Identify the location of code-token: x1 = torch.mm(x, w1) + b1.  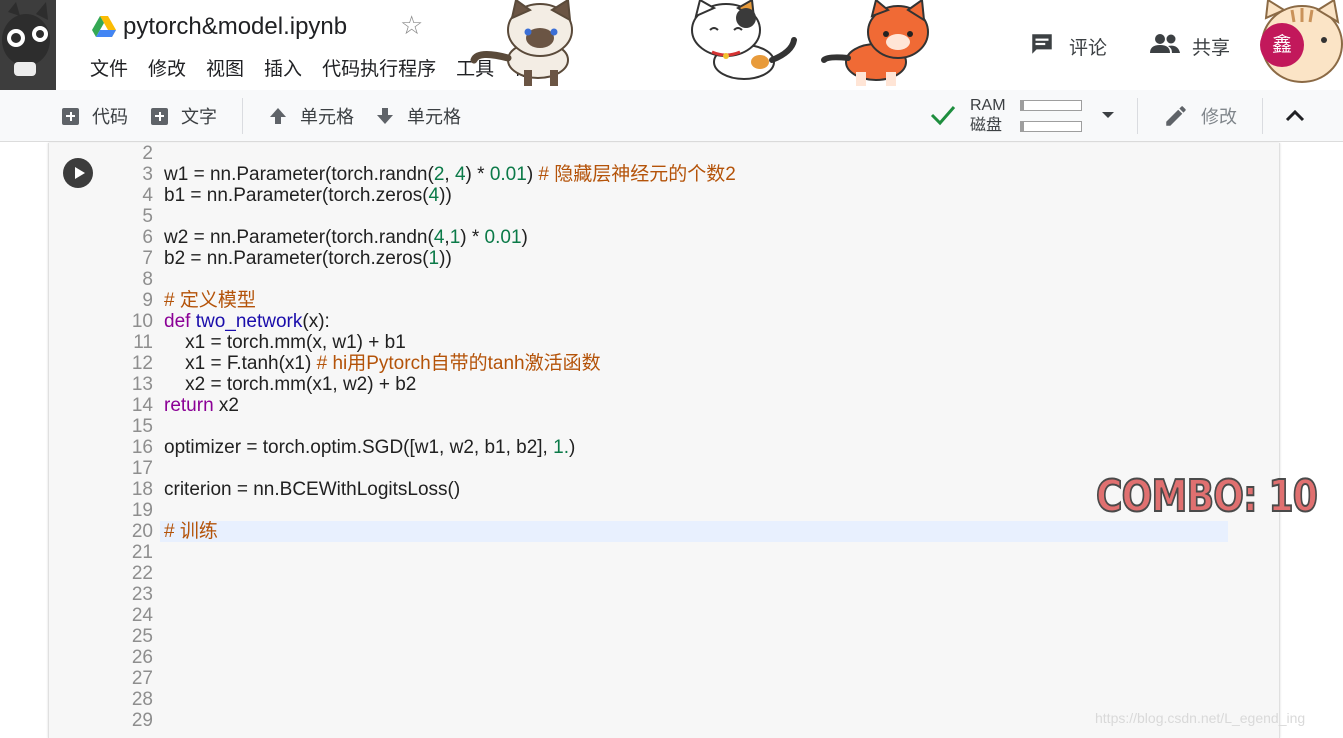
(285, 342).